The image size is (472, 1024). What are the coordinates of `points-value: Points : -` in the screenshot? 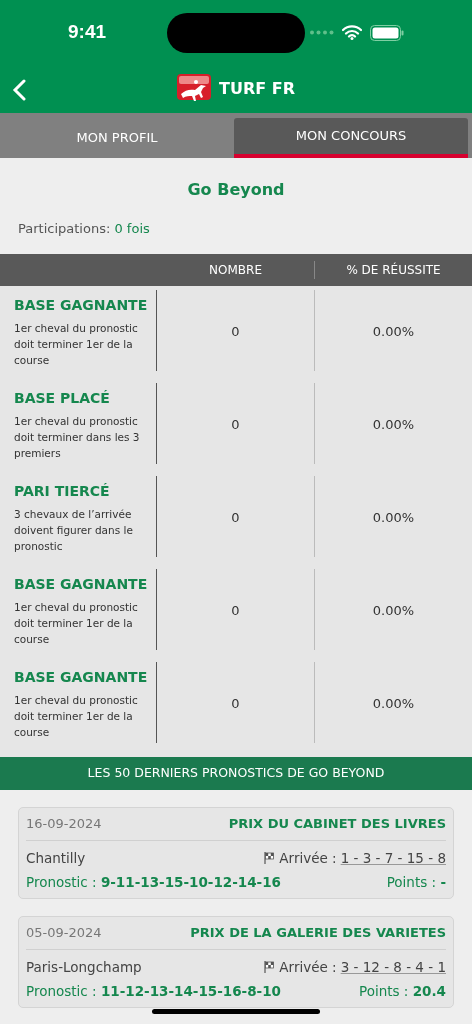 It's located at (416, 882).